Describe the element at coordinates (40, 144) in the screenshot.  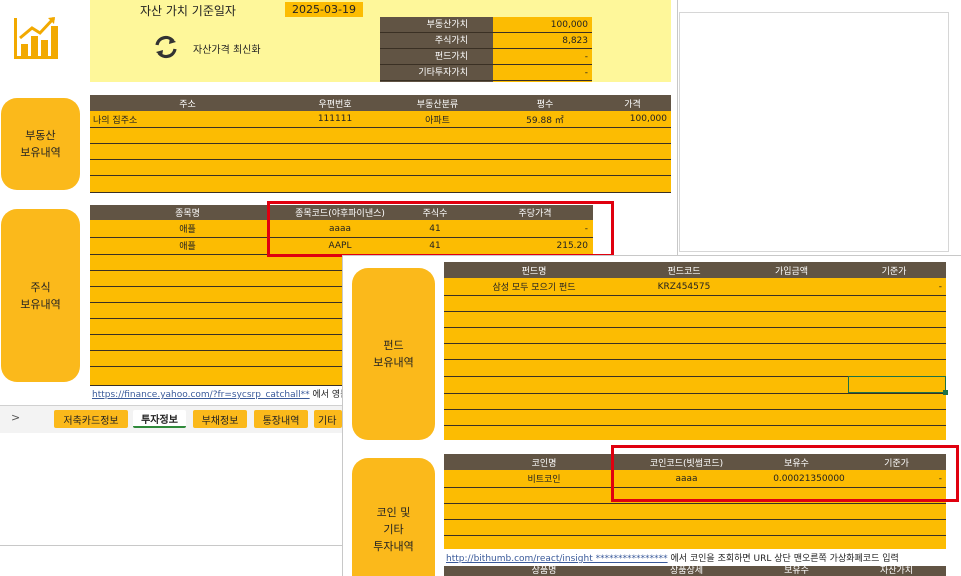
I see `real-estate-section-label: 부동산 보유내역` at that location.